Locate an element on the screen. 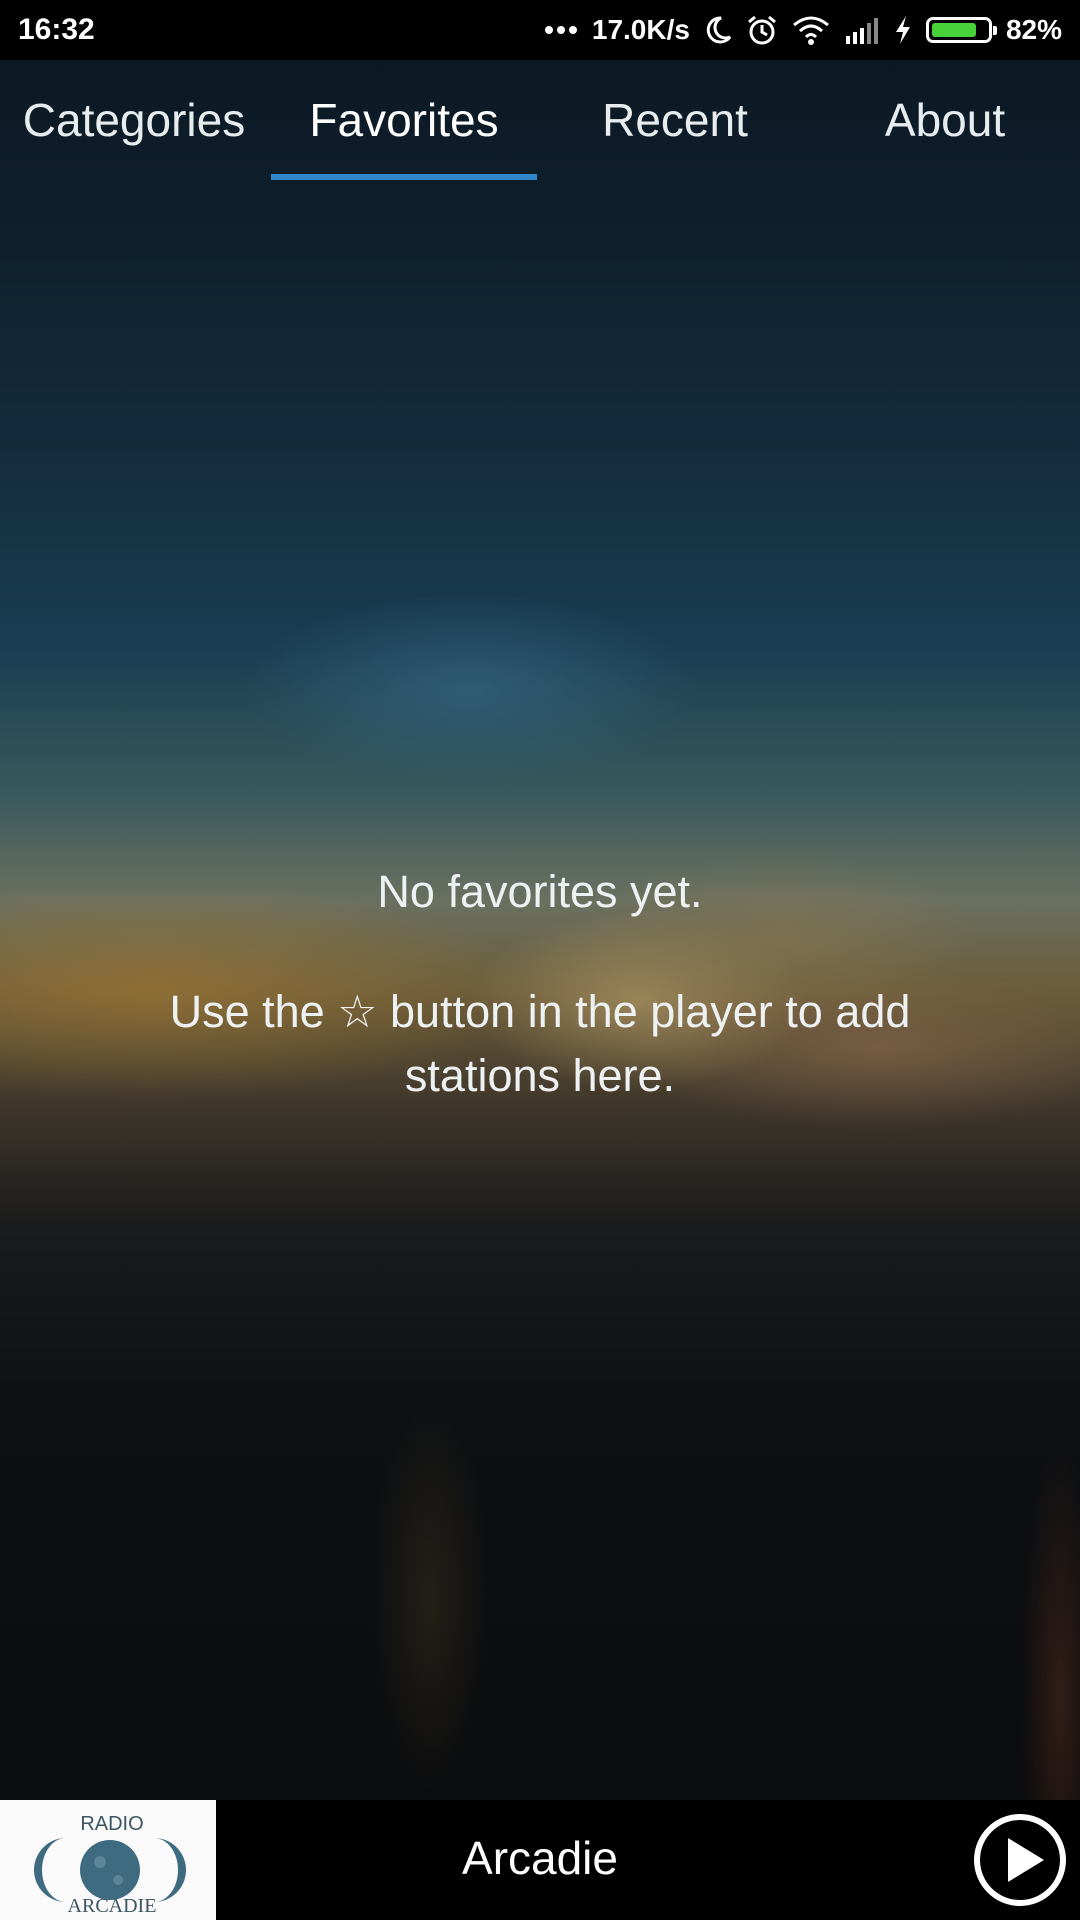 This screenshot has width=1080, height=1920. logo-bottom-text: ARCADIE is located at coordinates (112, 1906).